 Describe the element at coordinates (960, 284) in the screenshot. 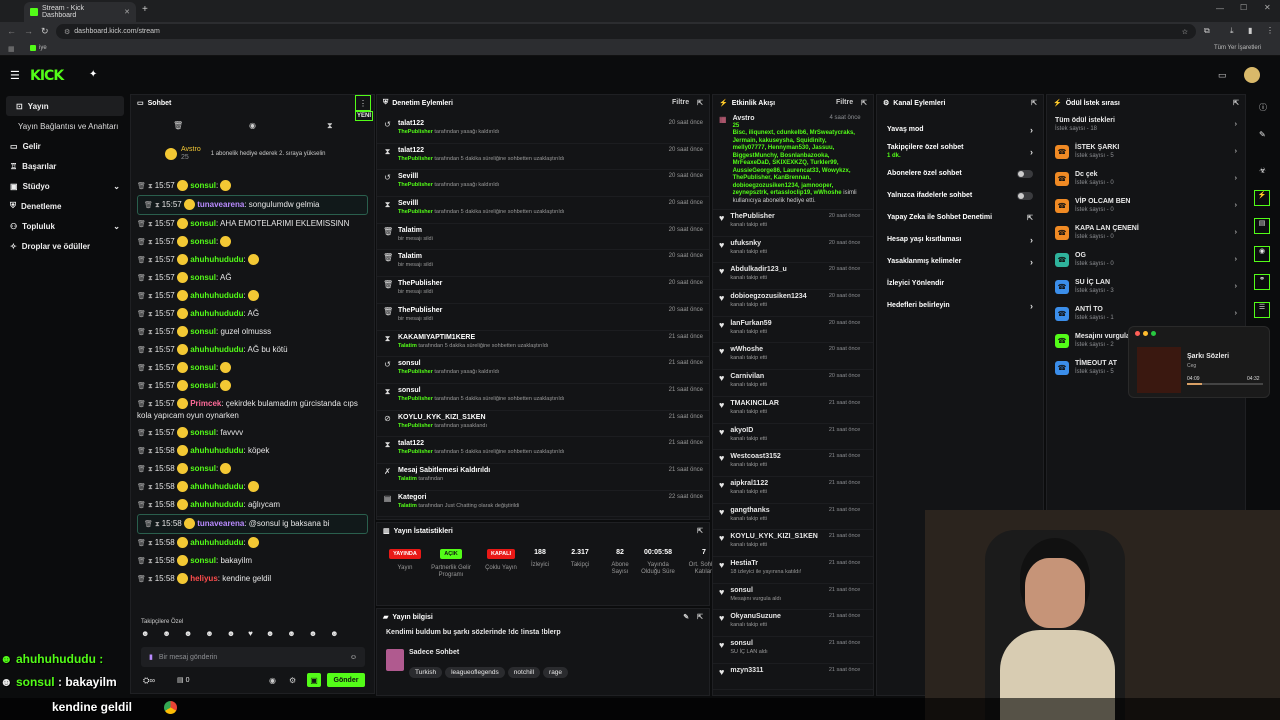

I see `channel-action-row: İzleyici Yönlendir` at that location.